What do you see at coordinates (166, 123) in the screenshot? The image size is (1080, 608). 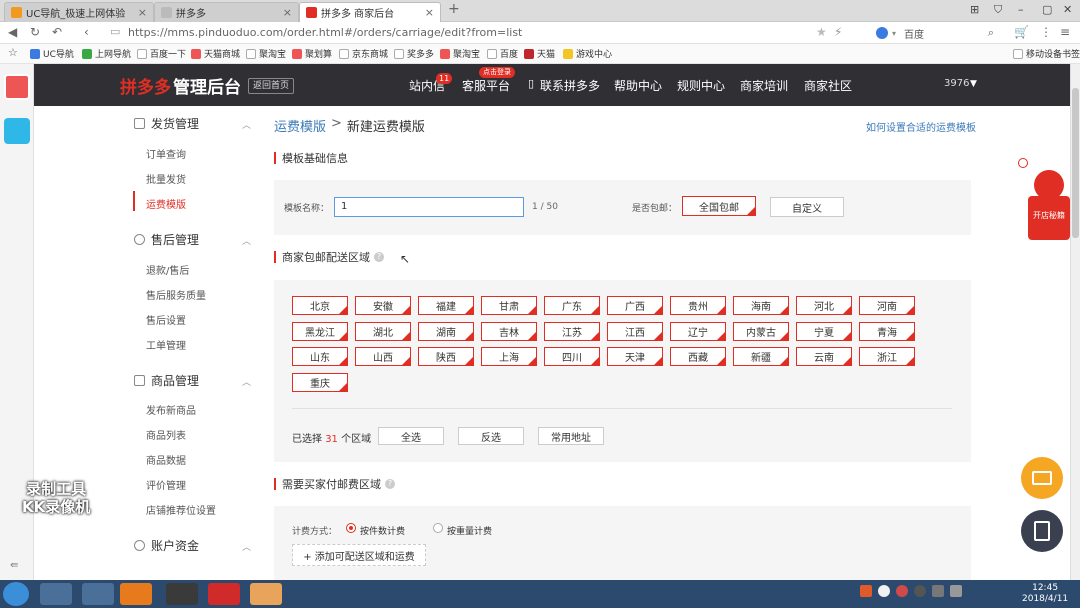 I see `sidebar-group-shipping: 发货管理` at bounding box center [166, 123].